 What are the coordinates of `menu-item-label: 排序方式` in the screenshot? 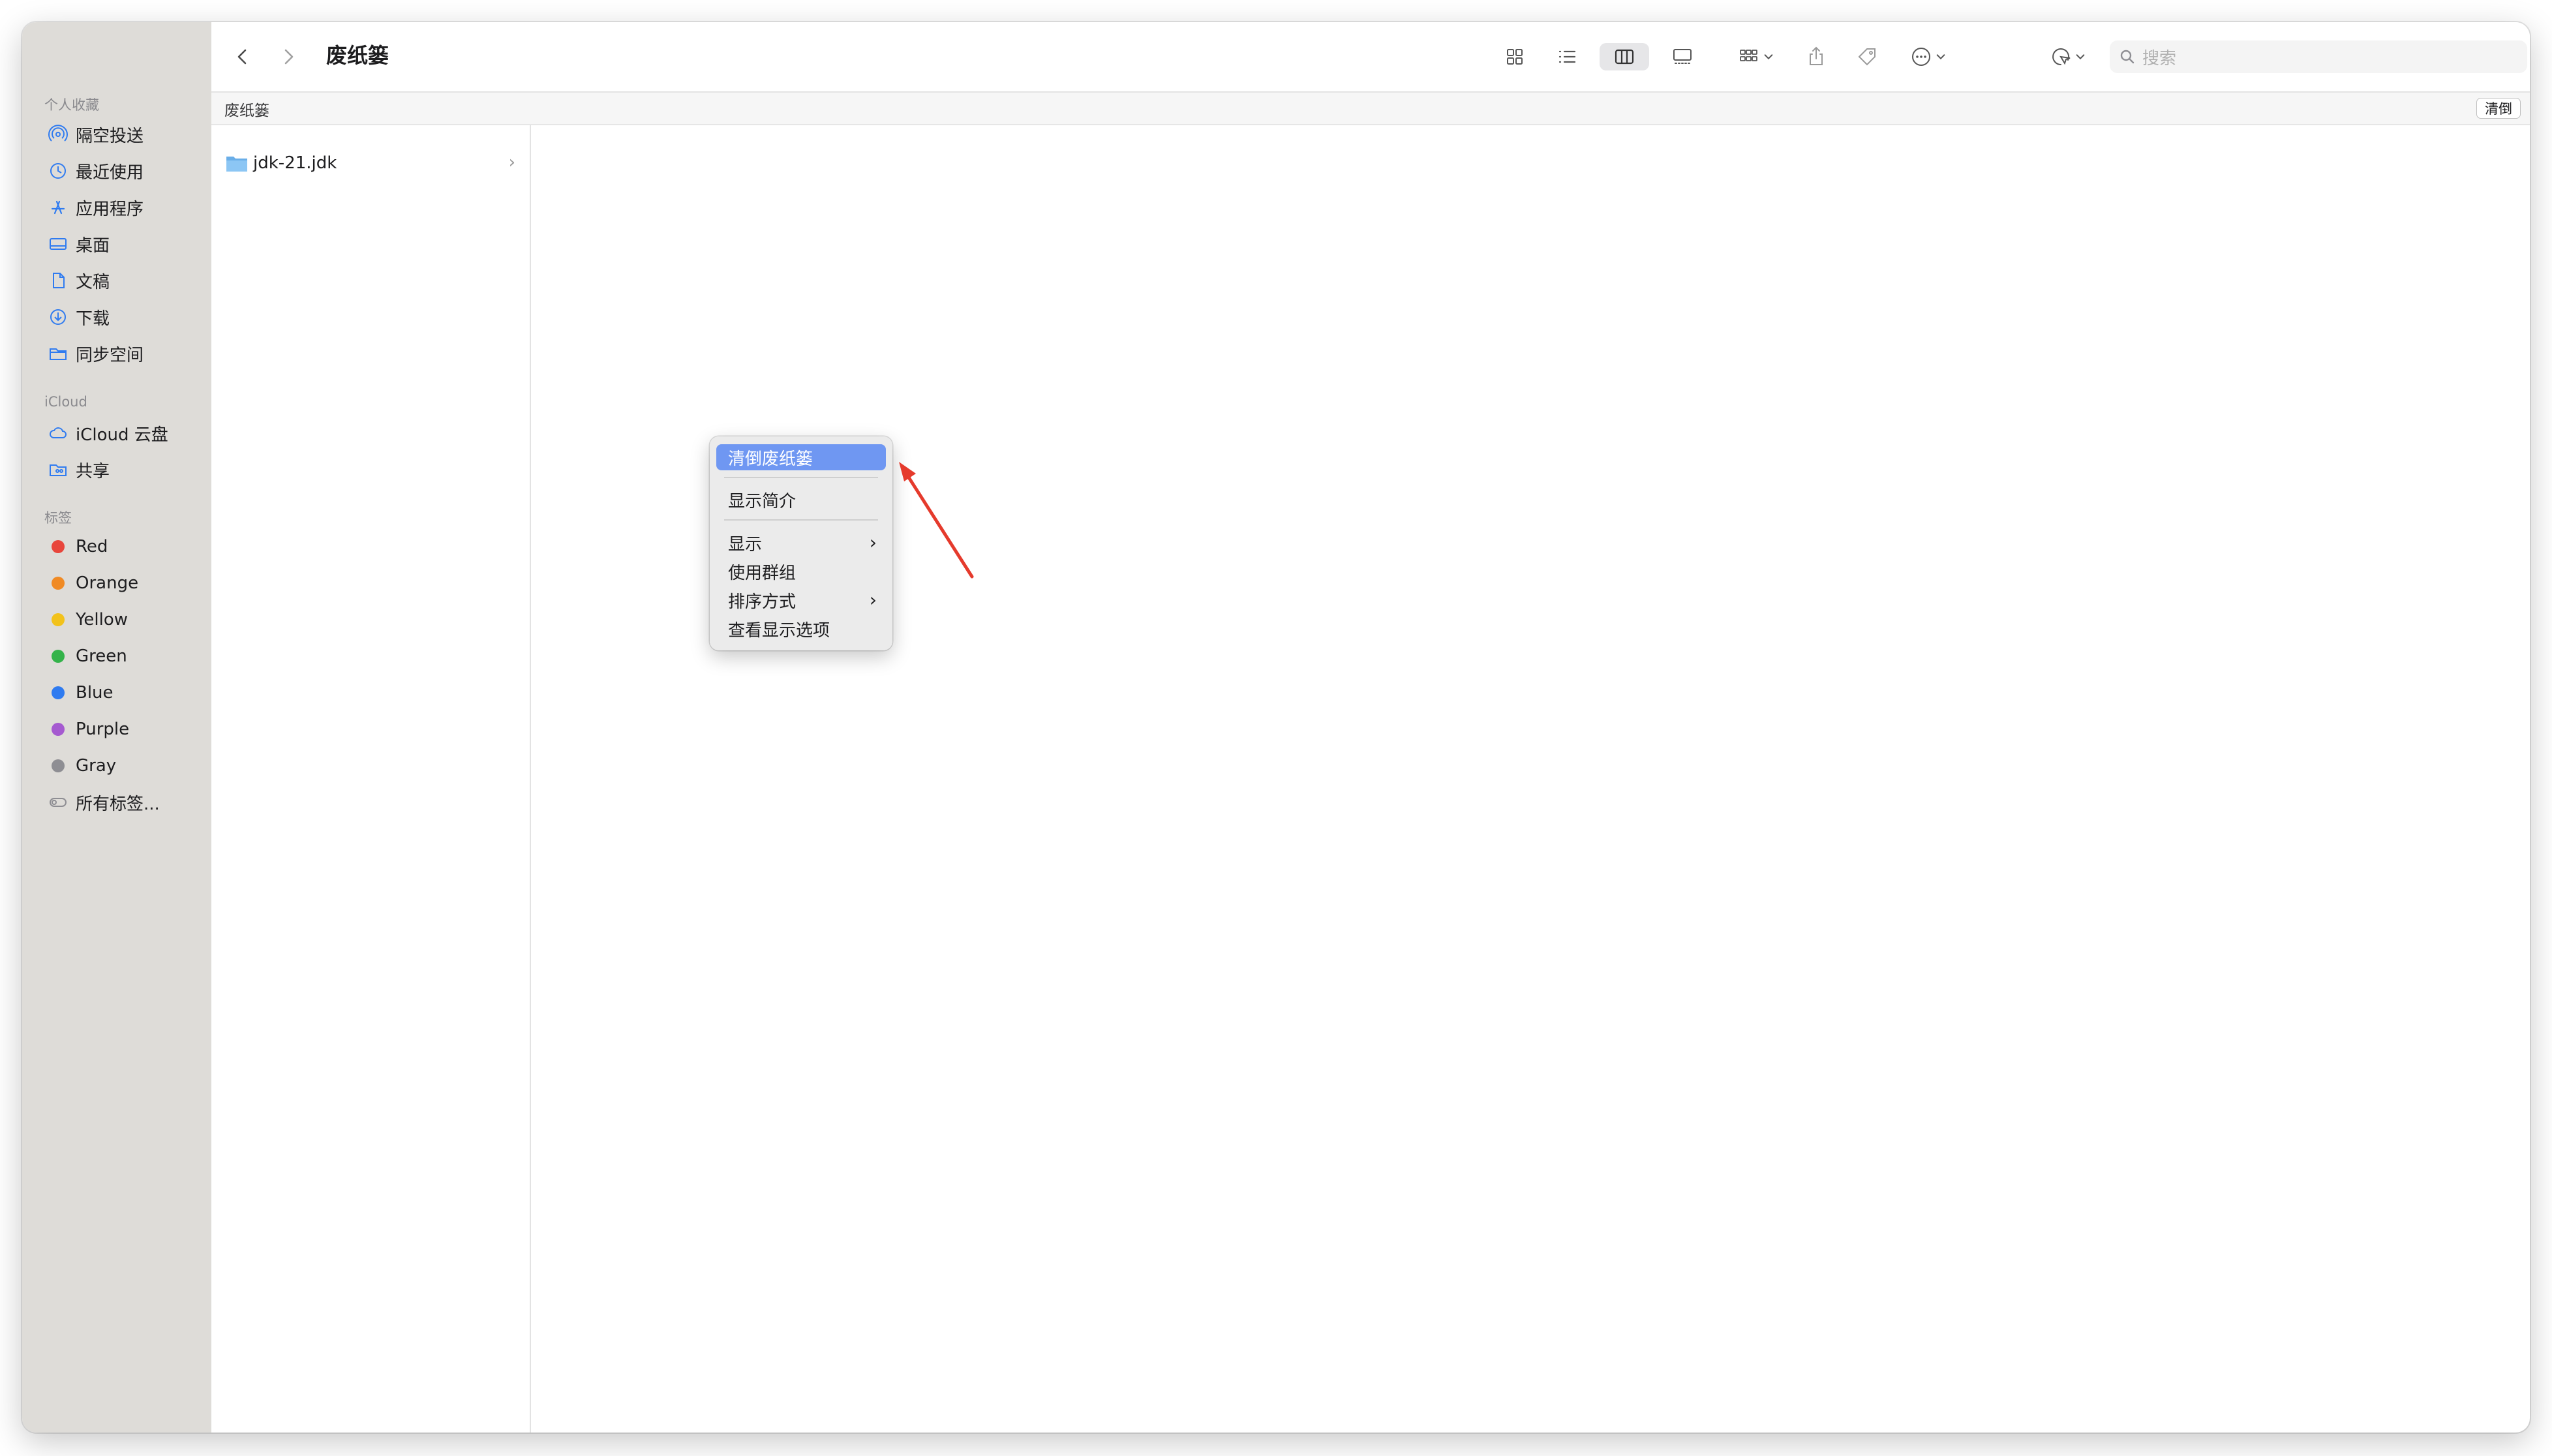 It's located at (762, 602).